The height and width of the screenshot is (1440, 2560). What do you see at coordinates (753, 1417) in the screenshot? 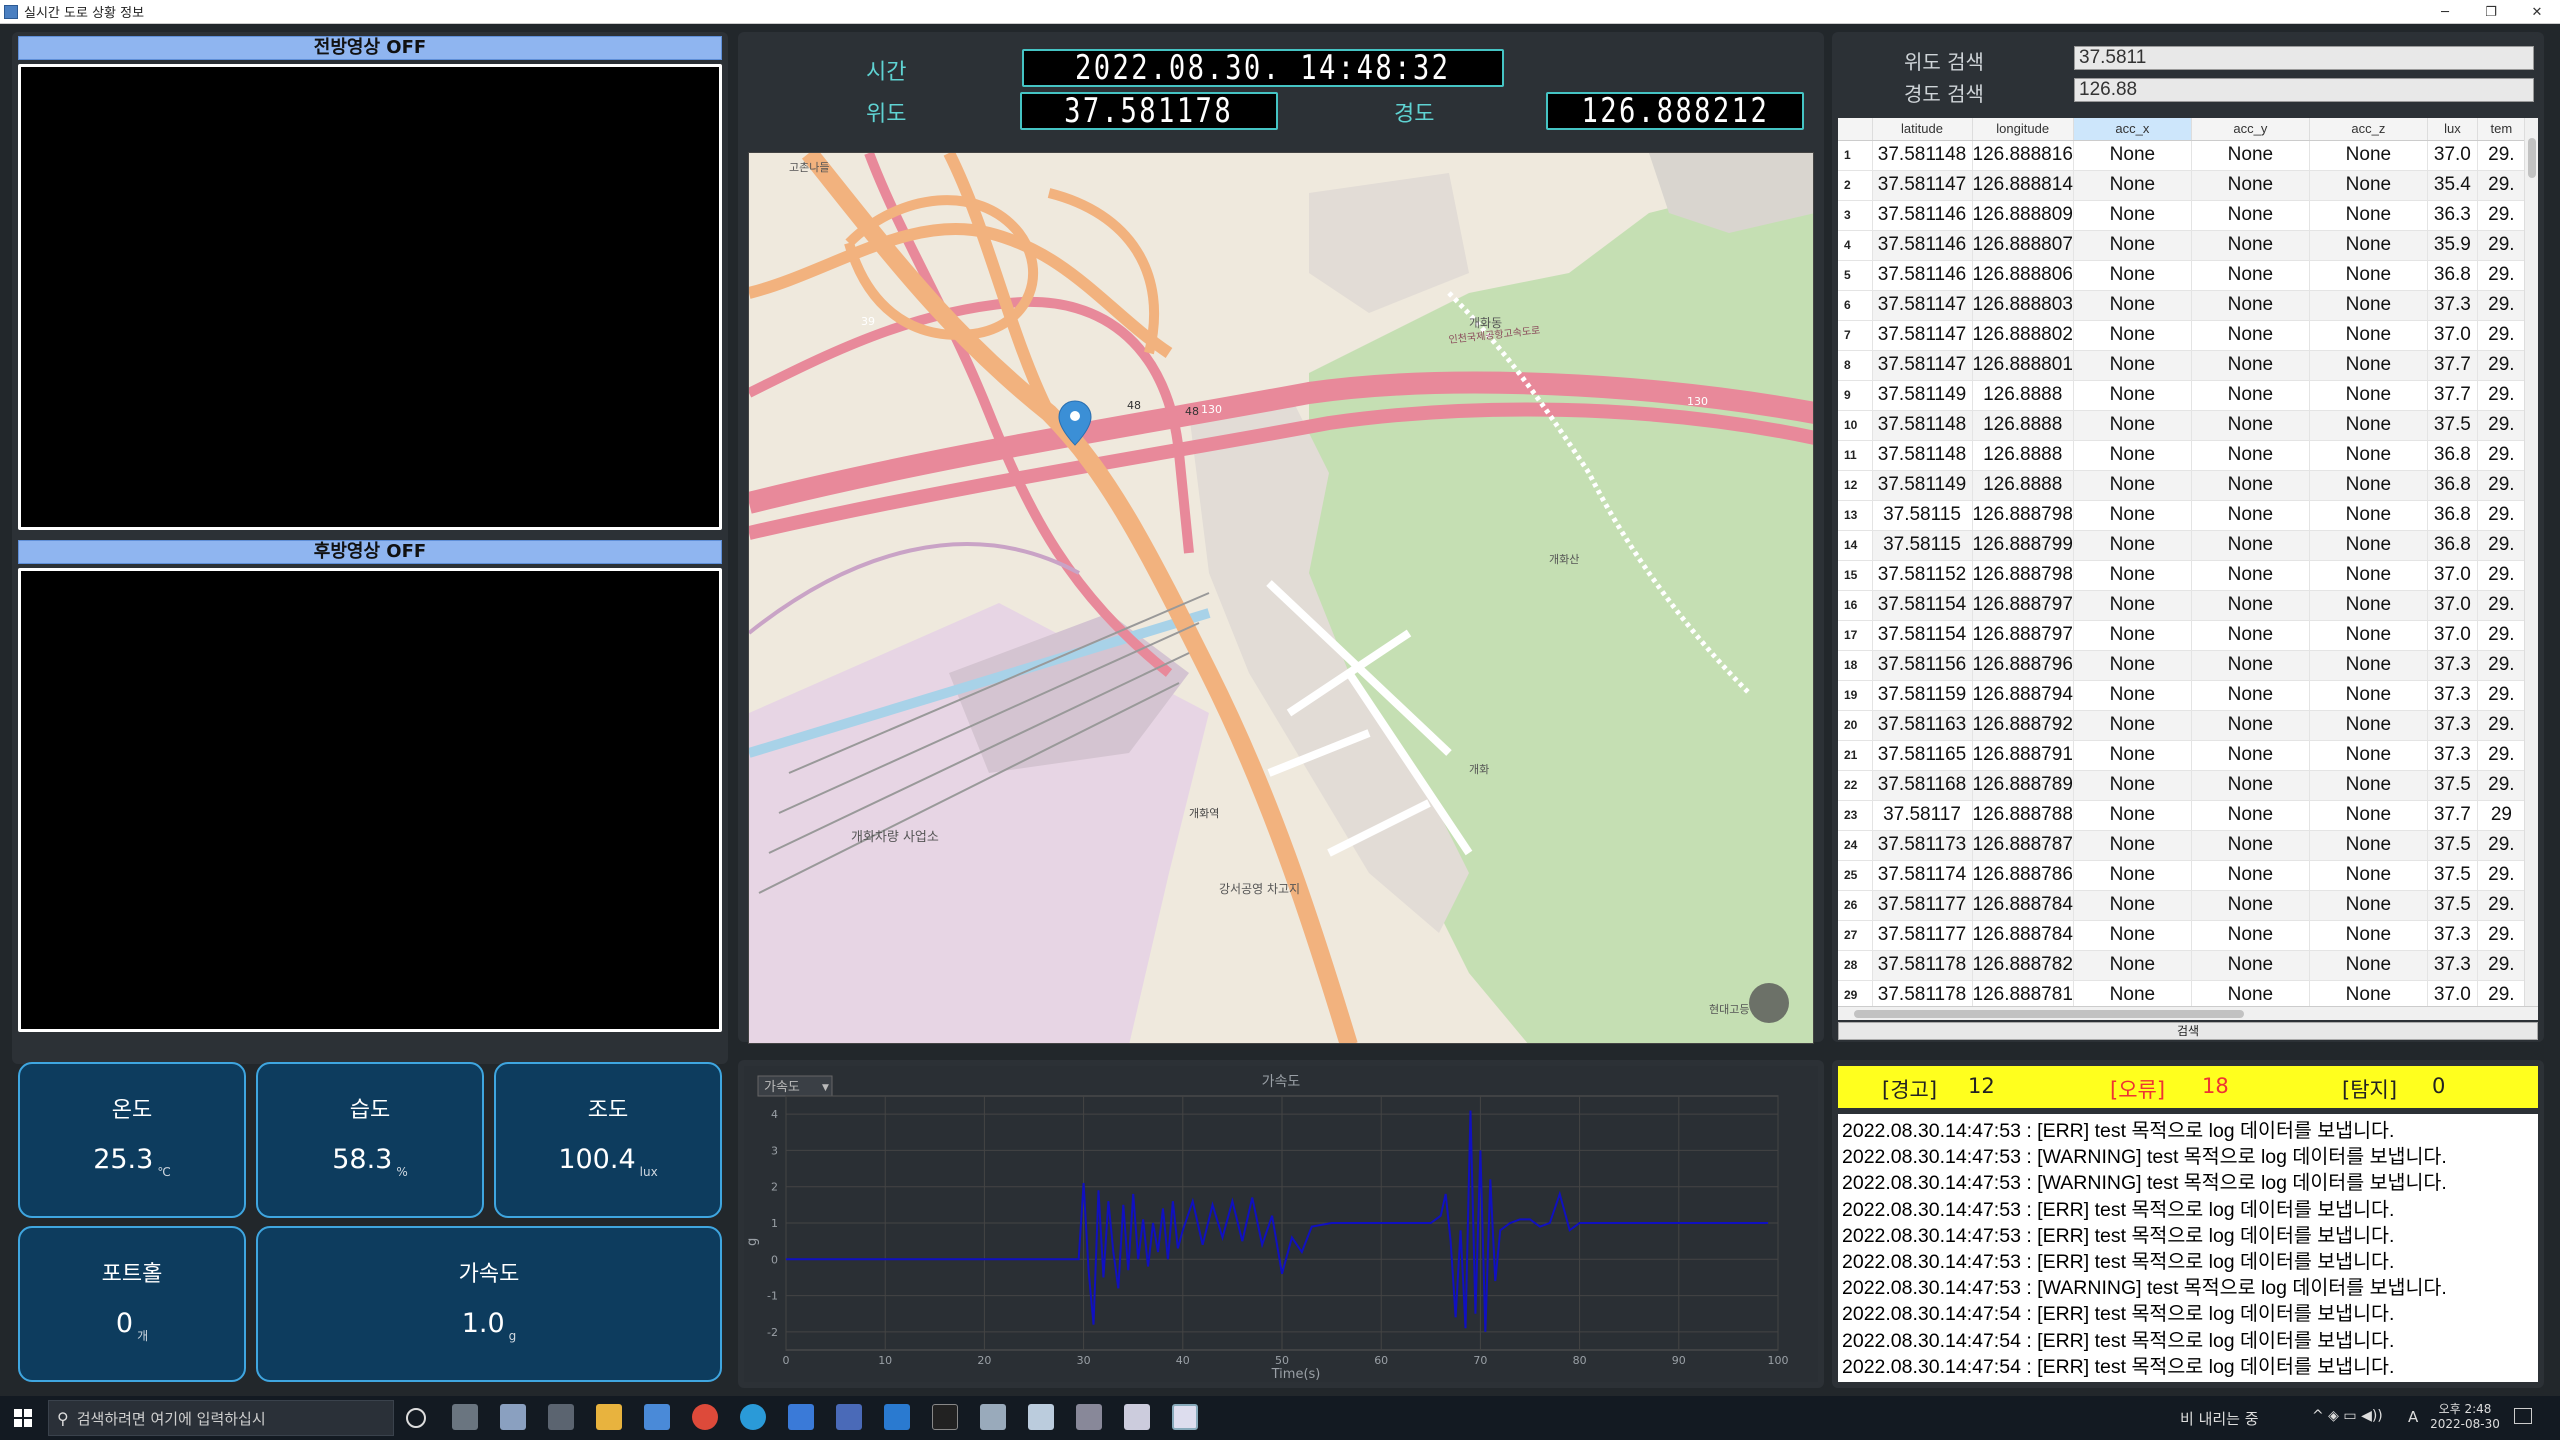
I see `edge-icon` at bounding box center [753, 1417].